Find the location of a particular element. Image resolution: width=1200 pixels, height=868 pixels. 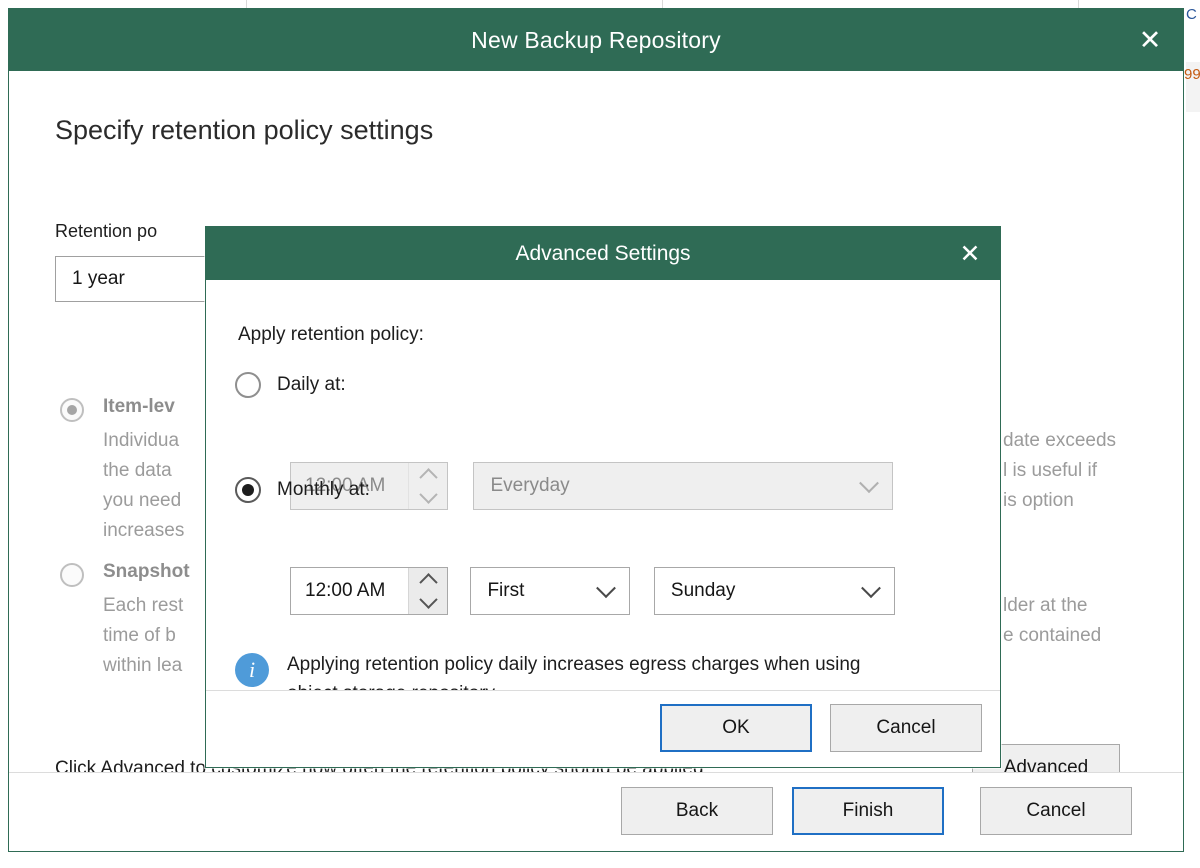

monthly-weekday-value: Sunday is located at coordinates (703, 590).